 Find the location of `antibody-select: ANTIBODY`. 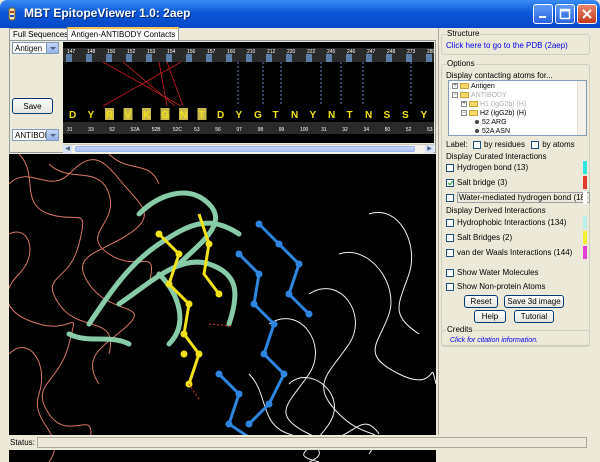

antibody-select: ANTIBODY is located at coordinates (35, 135).